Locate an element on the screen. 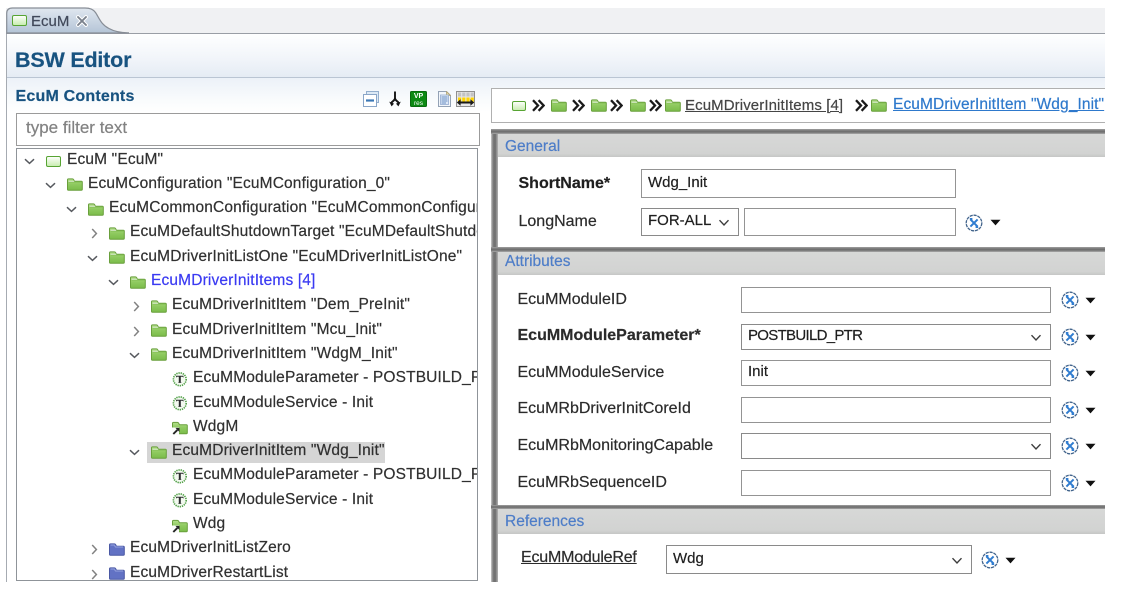 The height and width of the screenshot is (589, 1139). svg-text: res is located at coordinates (419, 103).